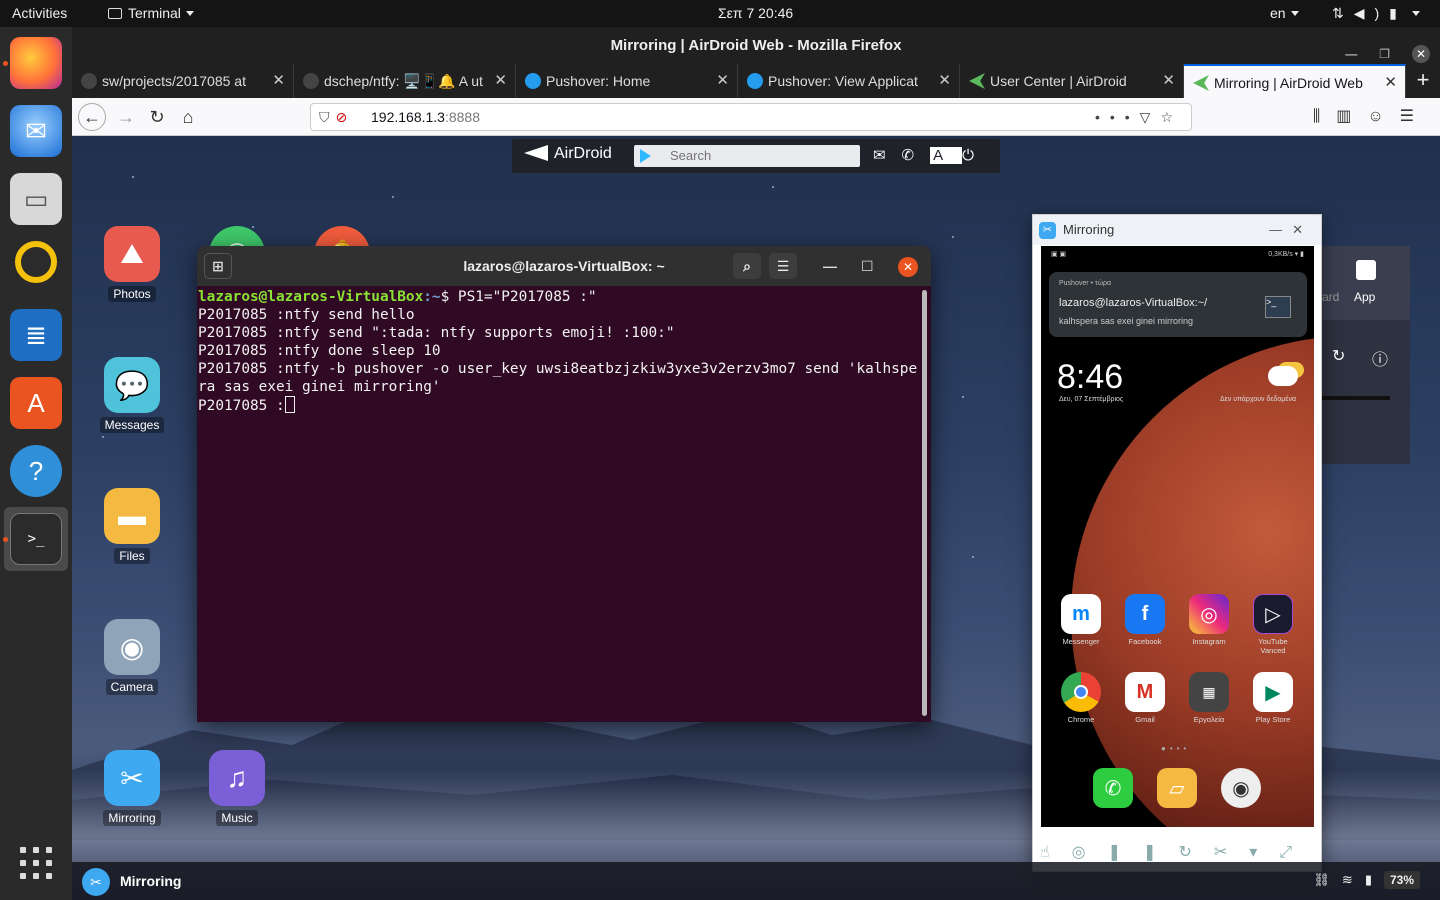 The image size is (1440, 900). Describe the element at coordinates (432, 297) in the screenshot. I see `prompt-path: :~` at that location.